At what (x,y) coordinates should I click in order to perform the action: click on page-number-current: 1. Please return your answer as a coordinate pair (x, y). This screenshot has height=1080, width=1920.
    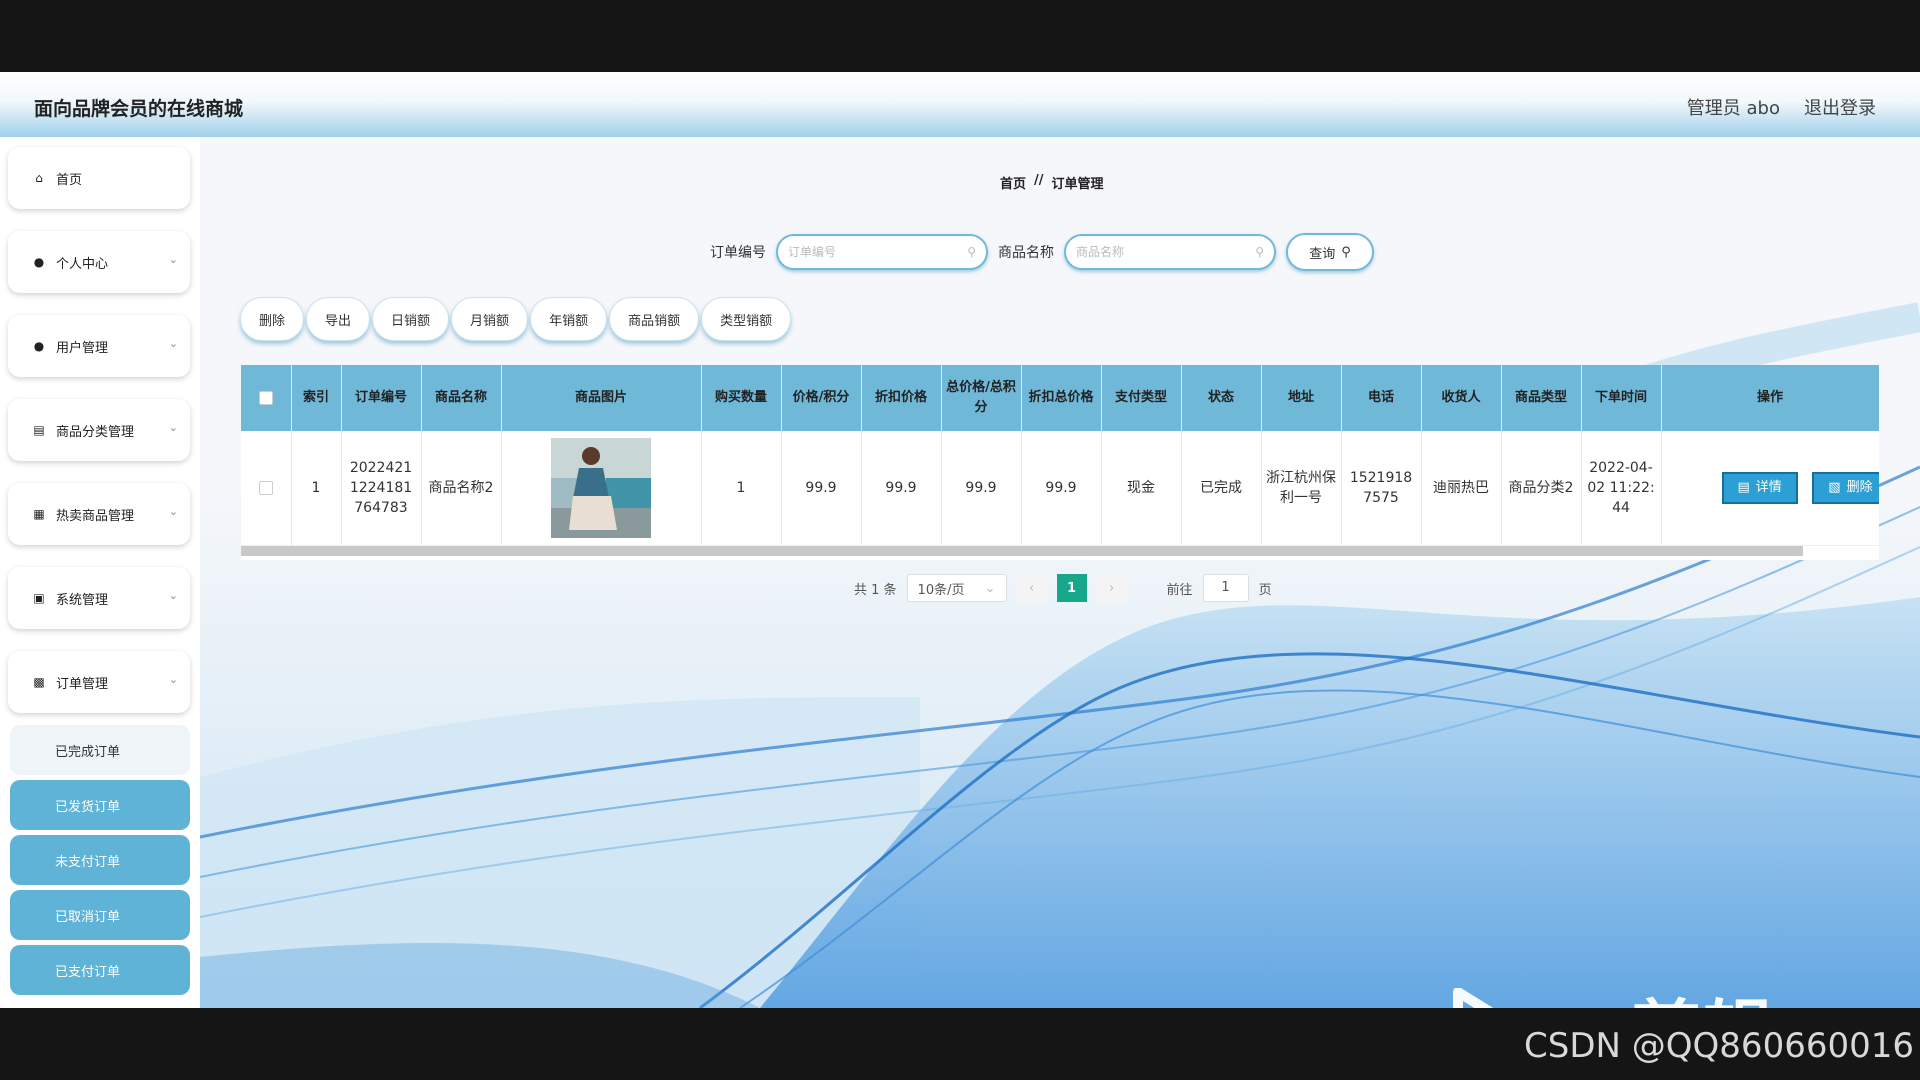
    Looking at the image, I should click on (1071, 588).